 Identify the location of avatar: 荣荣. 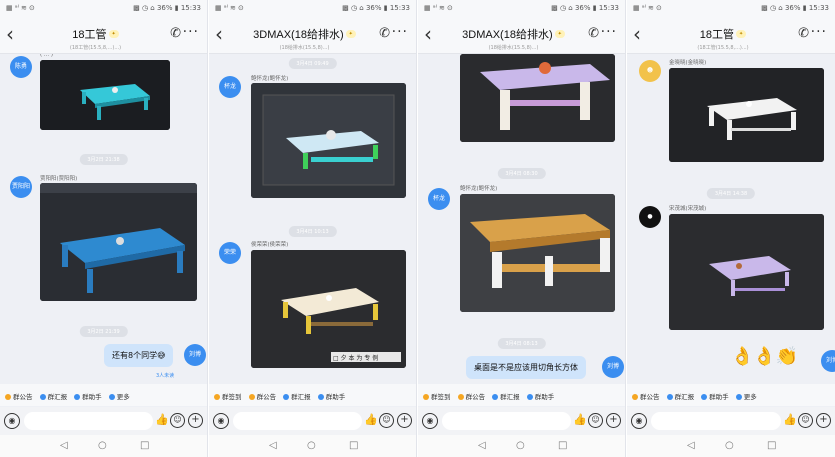
(230, 253).